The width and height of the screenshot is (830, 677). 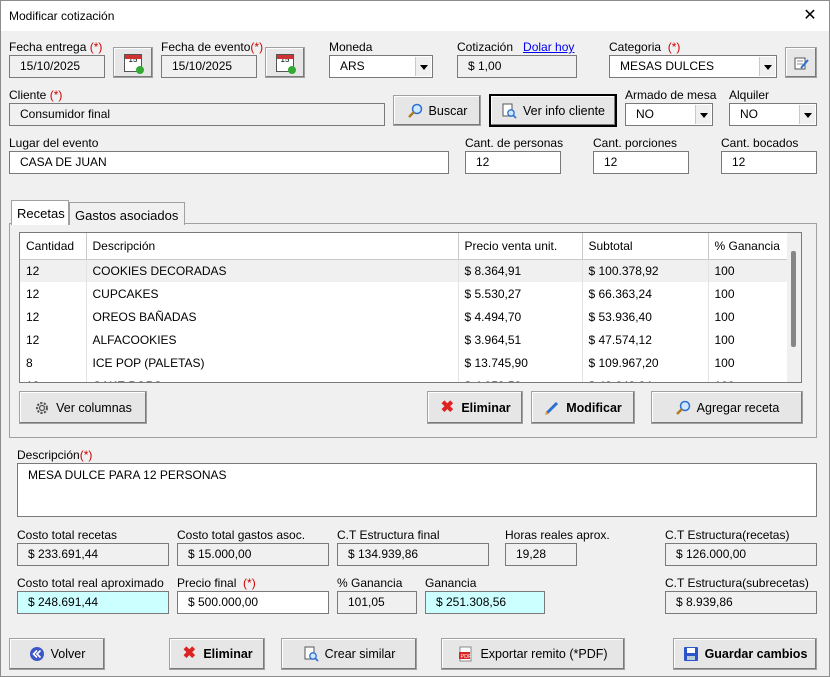 I want to click on scrollbar-thumb, so click(x=793, y=299).